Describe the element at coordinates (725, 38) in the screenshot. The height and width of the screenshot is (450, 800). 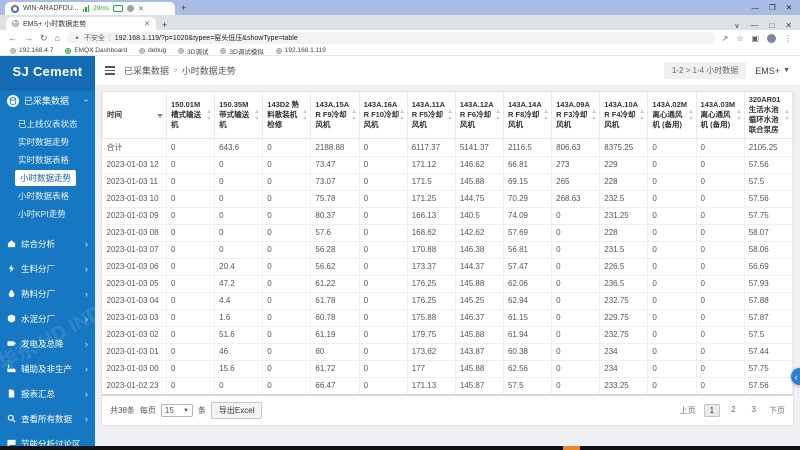
I see `share-icon: ↗` at that location.